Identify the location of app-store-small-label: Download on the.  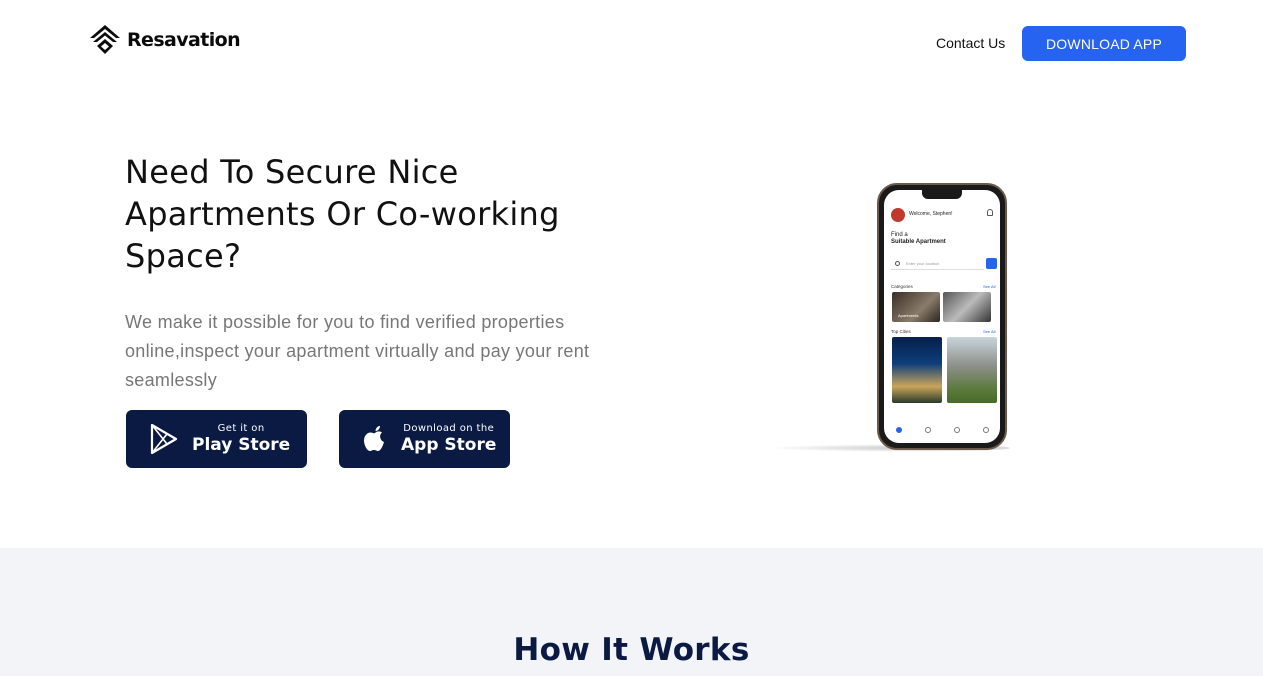
(449, 428).